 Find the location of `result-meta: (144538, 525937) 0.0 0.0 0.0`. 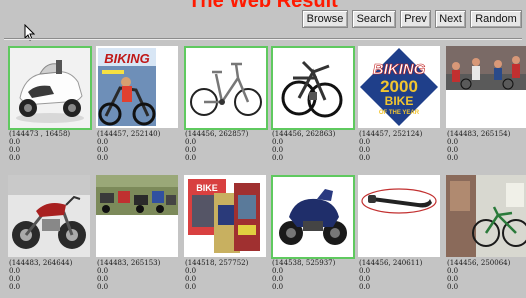

result-meta: (144538, 525937) 0.0 0.0 0.0 is located at coordinates (315, 275).